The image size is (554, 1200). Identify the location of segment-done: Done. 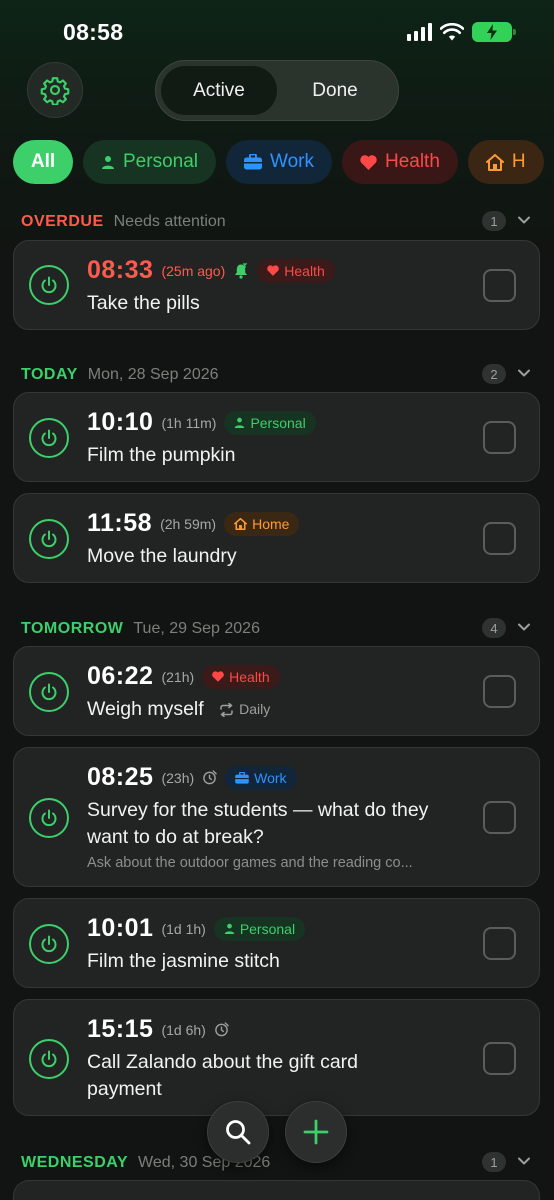
(335, 90).